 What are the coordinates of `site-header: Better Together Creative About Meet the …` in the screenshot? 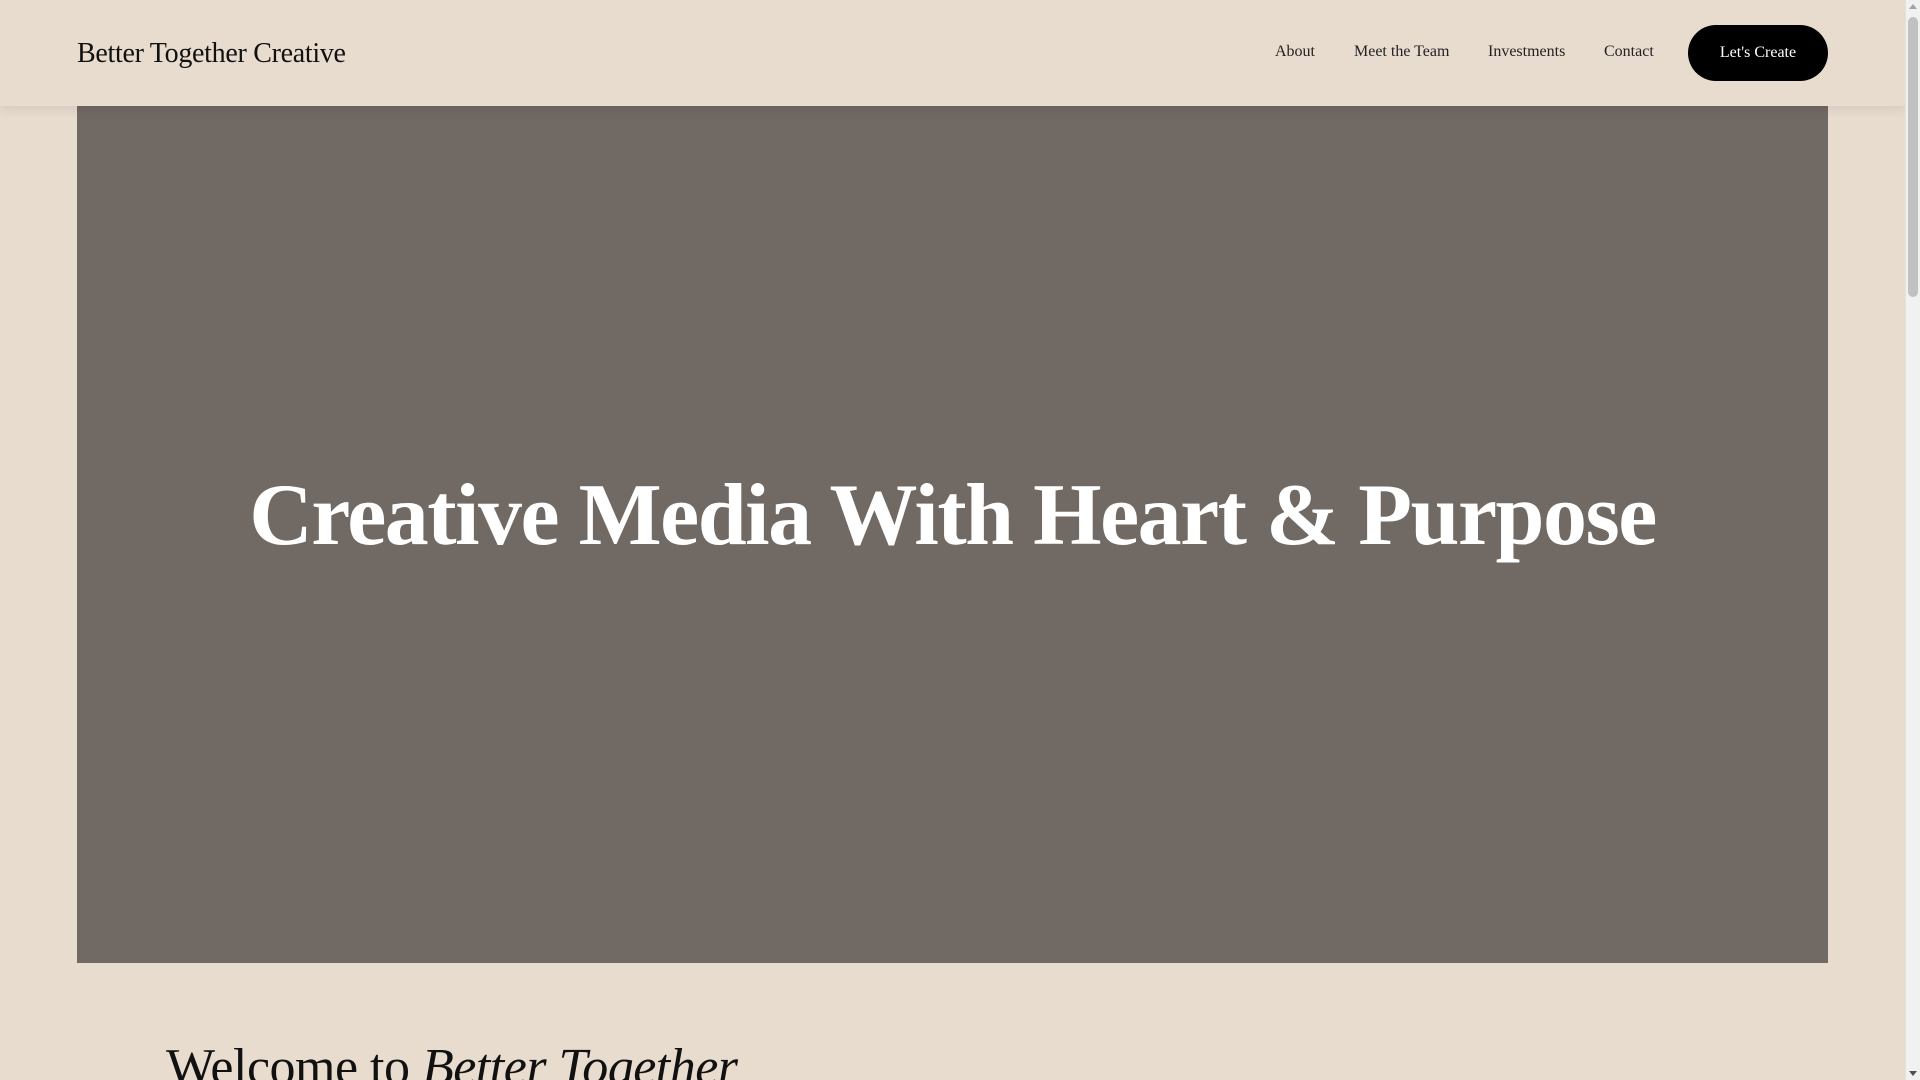 It's located at (952, 53).